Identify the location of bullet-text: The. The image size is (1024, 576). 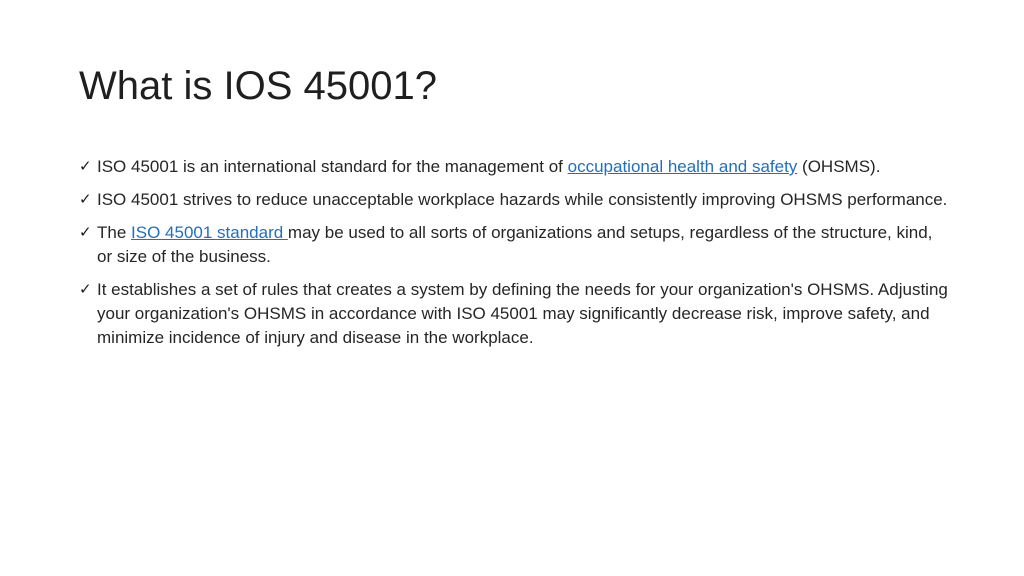
(114, 232).